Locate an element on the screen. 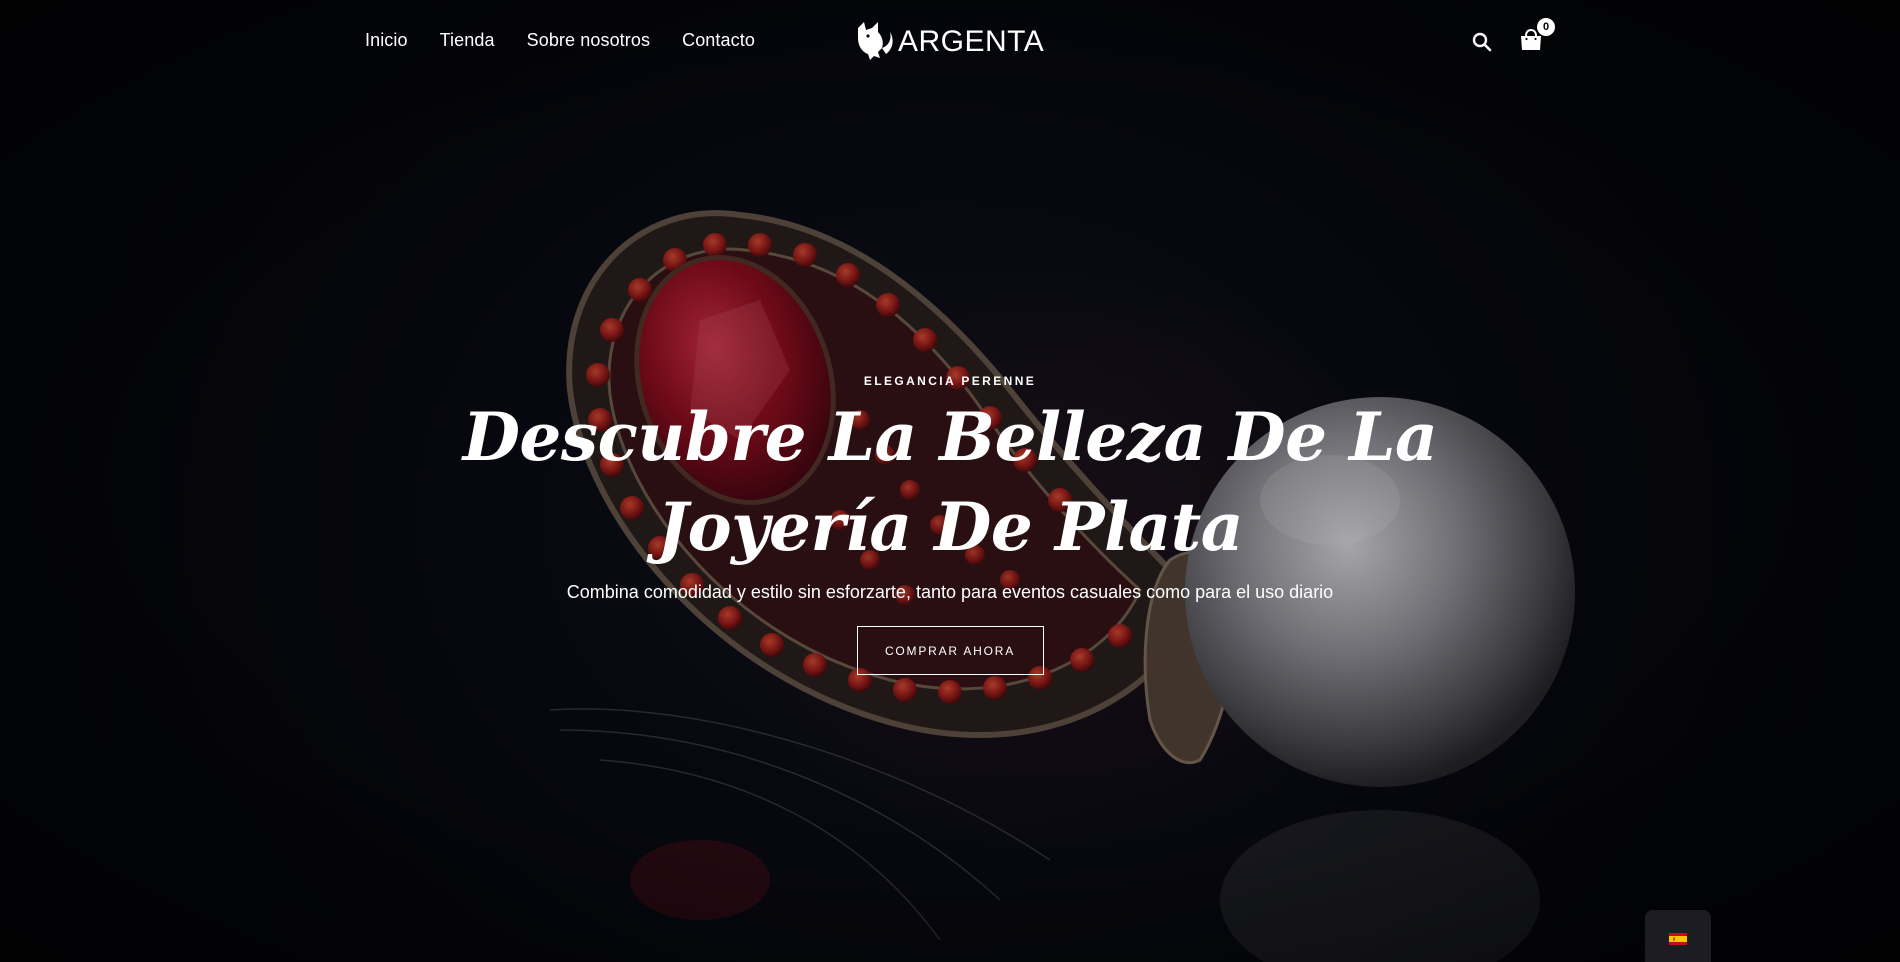  hero-eyebrow: ELEGANCIA PERENNE is located at coordinates (950, 381).